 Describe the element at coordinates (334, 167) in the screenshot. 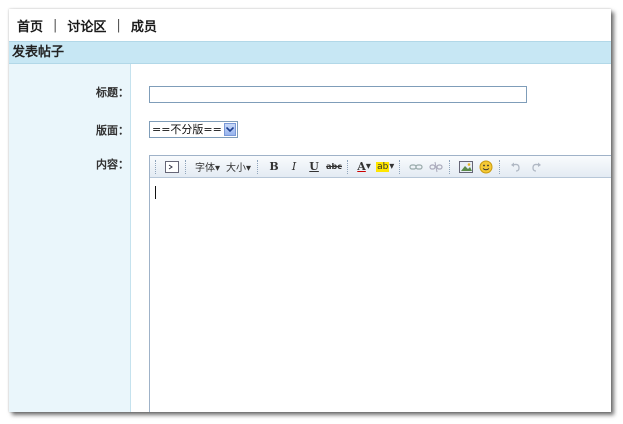

I see `strikethrough-button: abc` at that location.